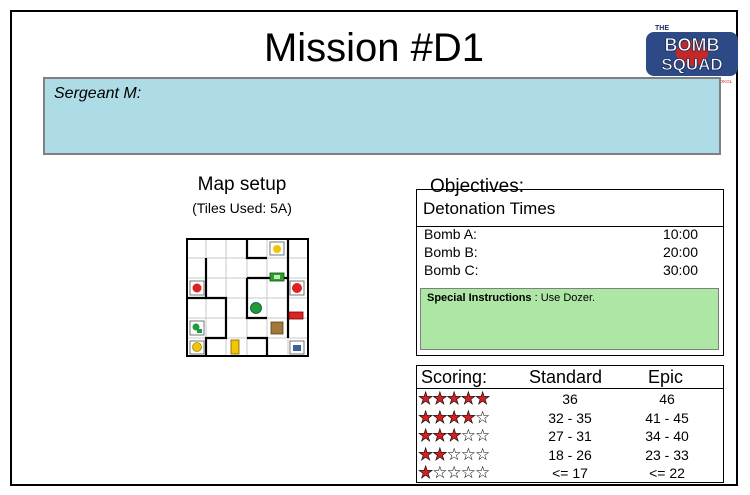 This screenshot has width=750, height=495. Describe the element at coordinates (297, 288) in the screenshot. I see `bomb-red-icon` at that location.